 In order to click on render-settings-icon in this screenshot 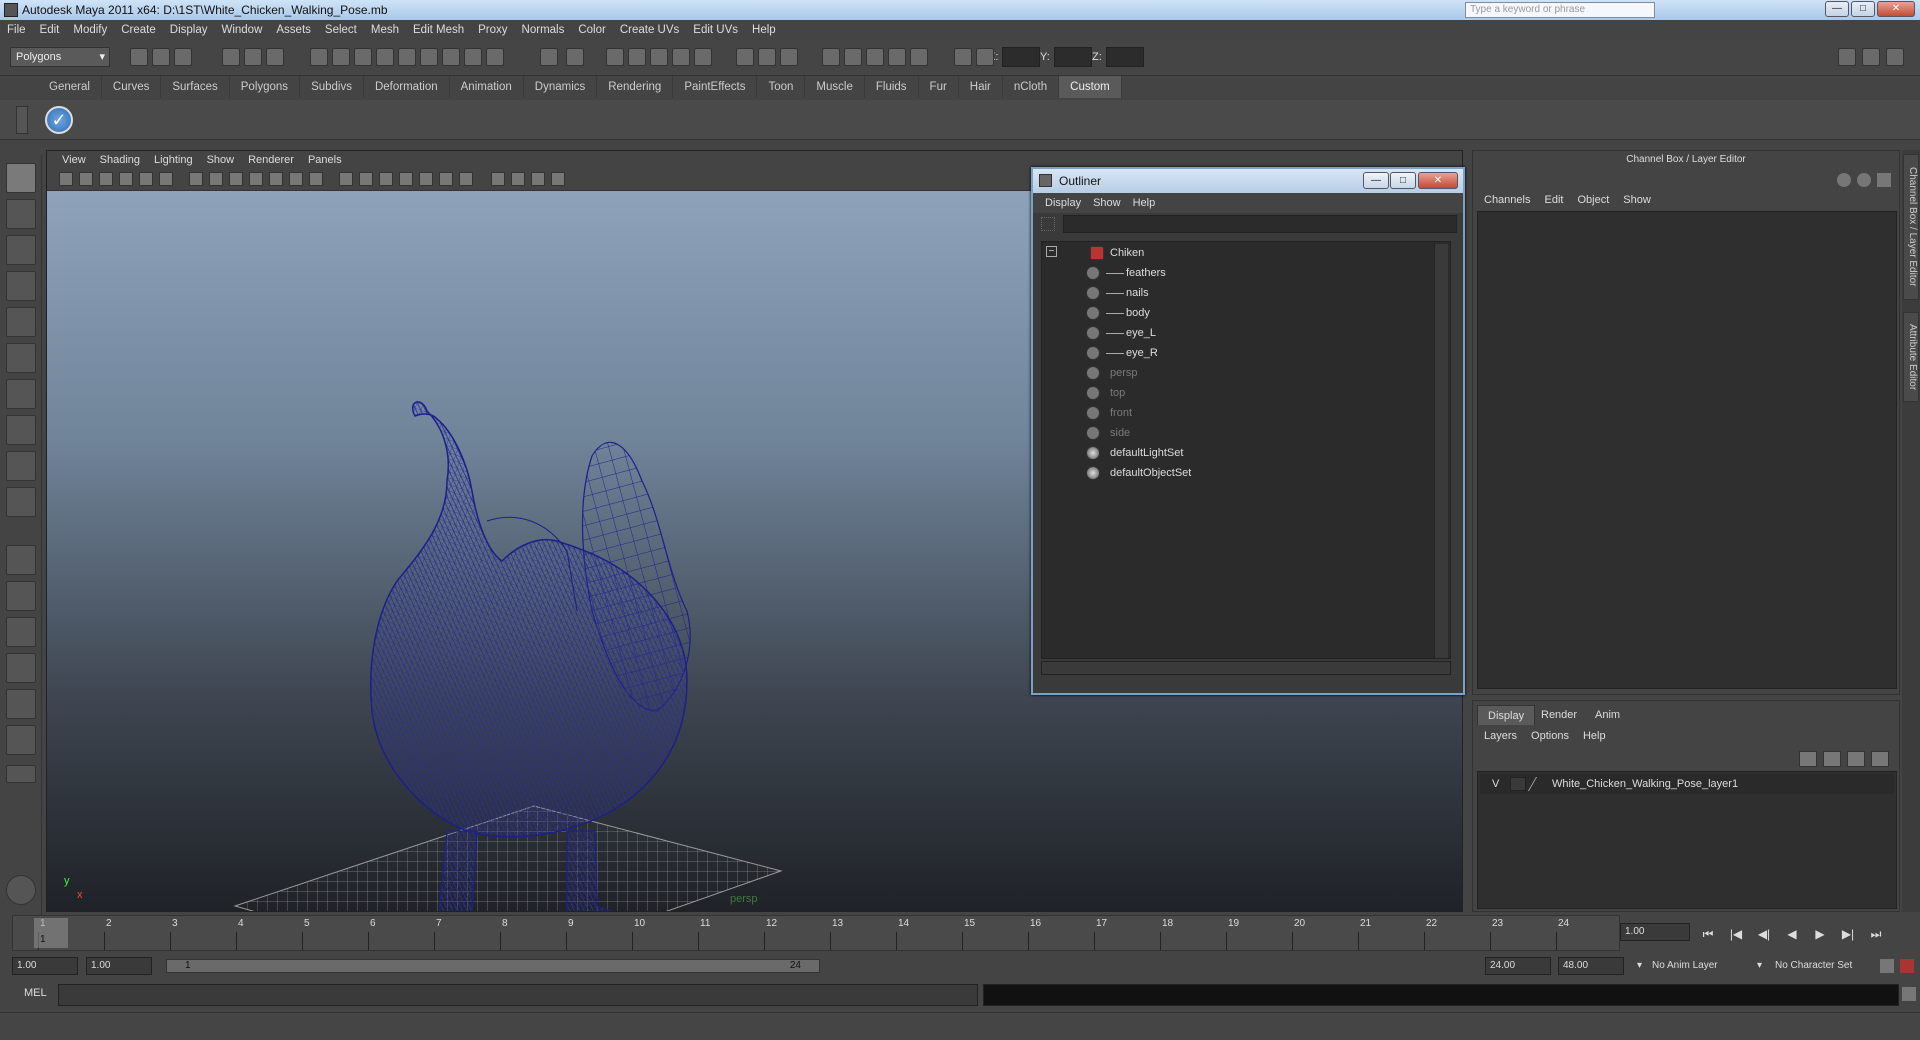, I will do `click(659, 57)`.